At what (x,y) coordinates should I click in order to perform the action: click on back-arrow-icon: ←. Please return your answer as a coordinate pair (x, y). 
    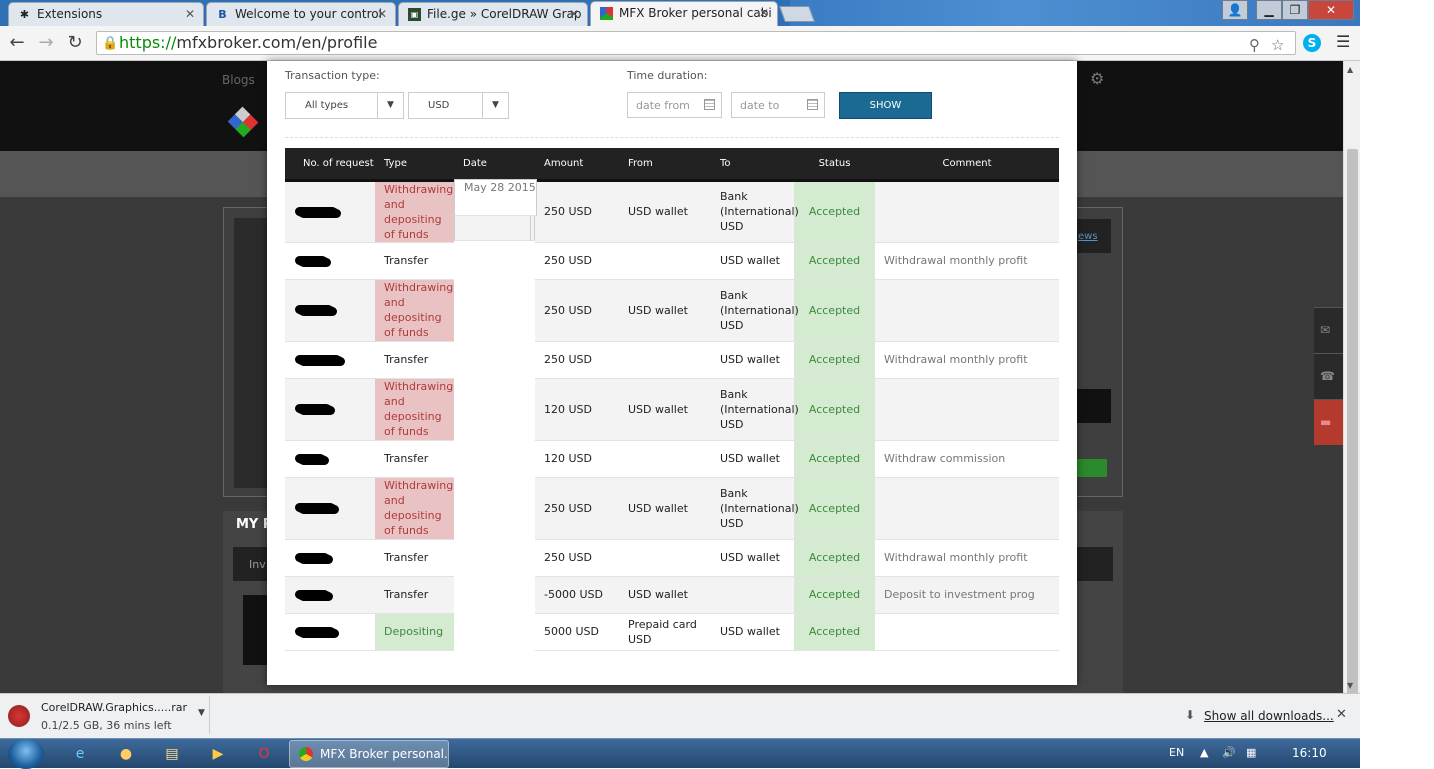
    Looking at the image, I should click on (17, 42).